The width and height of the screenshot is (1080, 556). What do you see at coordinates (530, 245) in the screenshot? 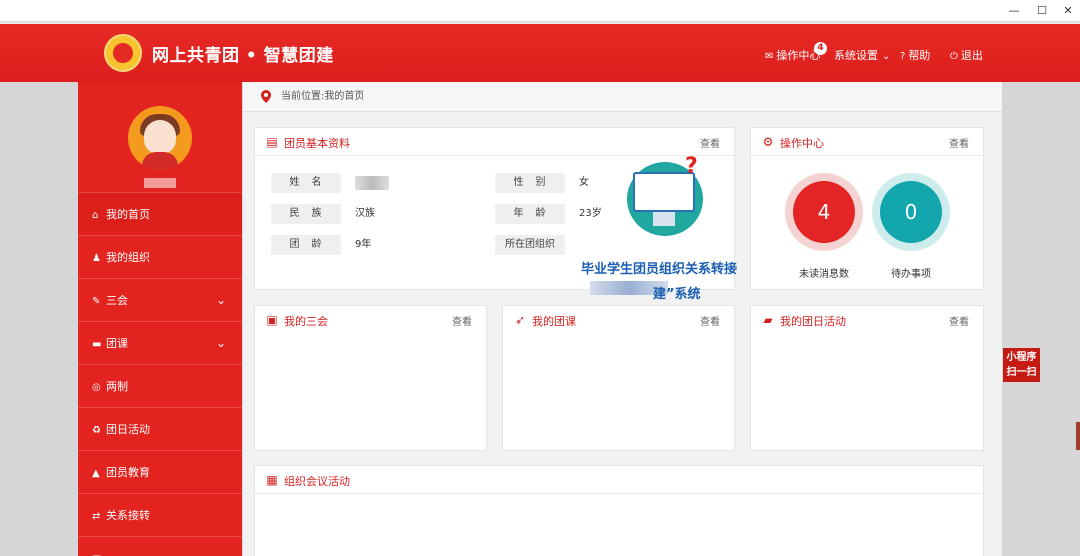
I see `field-label-org: 所在团组织` at bounding box center [530, 245].